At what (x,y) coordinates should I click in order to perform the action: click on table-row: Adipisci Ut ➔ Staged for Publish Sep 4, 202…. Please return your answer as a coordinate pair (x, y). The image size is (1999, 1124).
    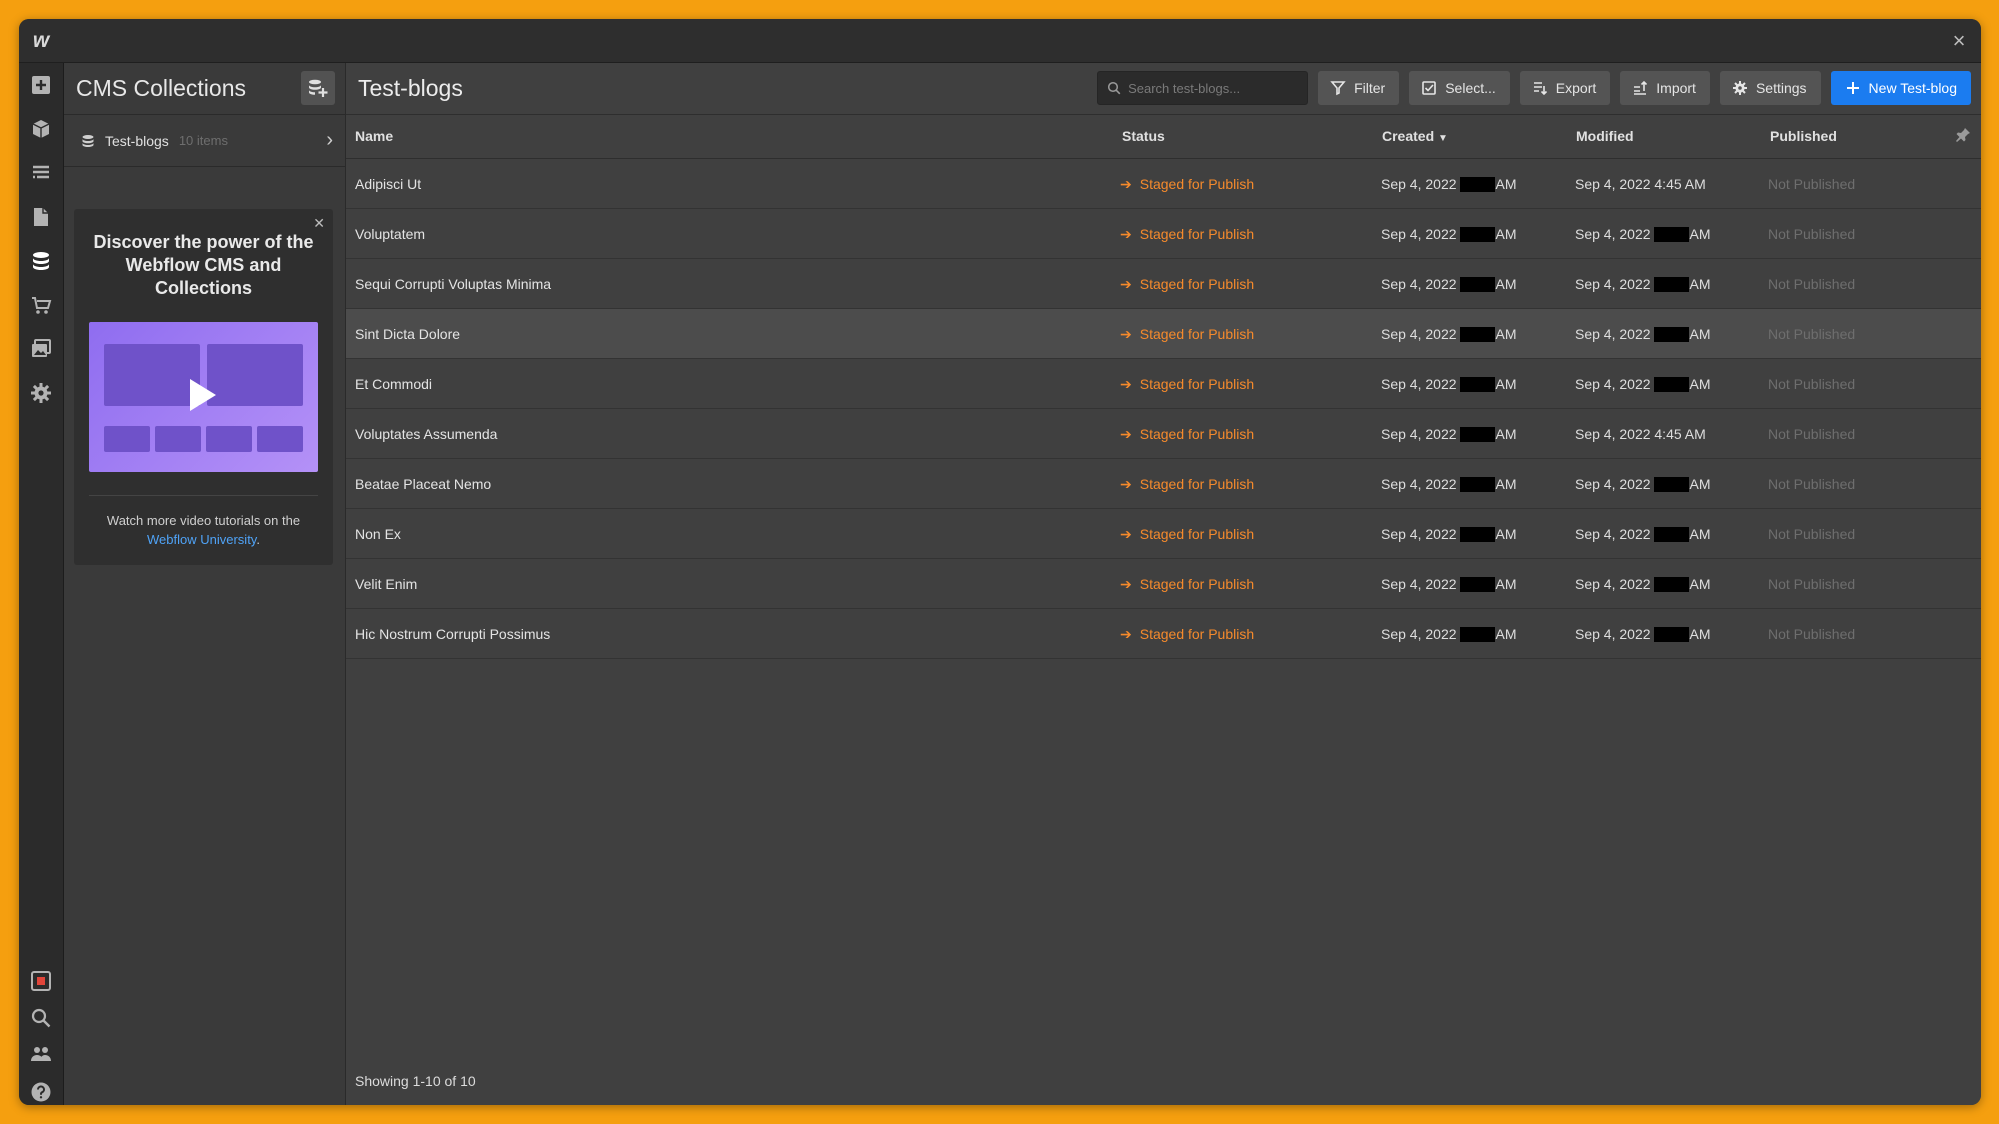
    Looking at the image, I should click on (1163, 184).